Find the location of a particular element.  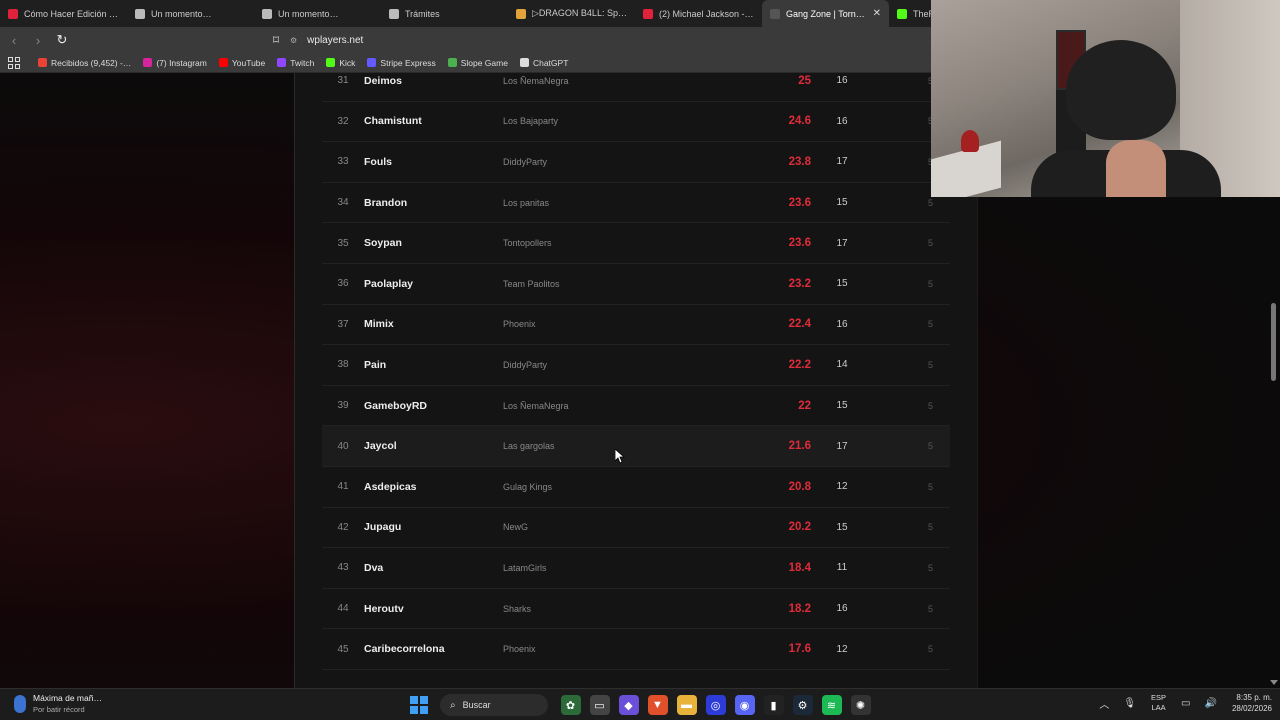

browser-tab: ▷DRAGON B4LL: Sparking is located at coordinates (571, 13).